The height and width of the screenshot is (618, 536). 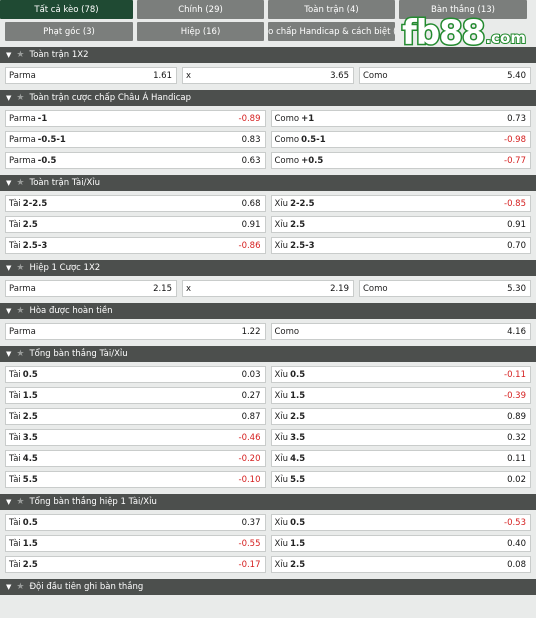 I want to click on odds-cell: Xỉu 2.5 0.89, so click(x=400, y=416).